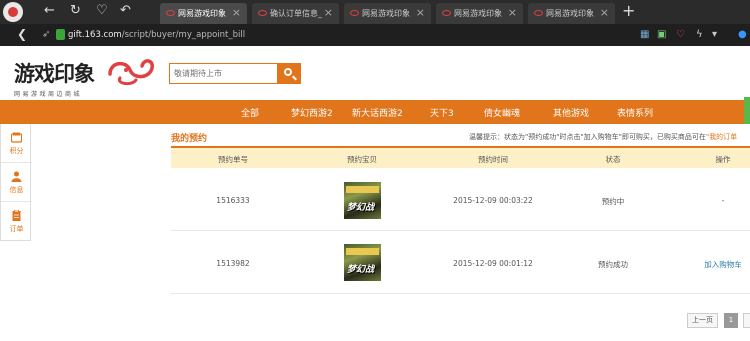 The width and height of the screenshot is (750, 341). What do you see at coordinates (571, 112) in the screenshot?
I see `nav-item-other: 其他游戏` at bounding box center [571, 112].